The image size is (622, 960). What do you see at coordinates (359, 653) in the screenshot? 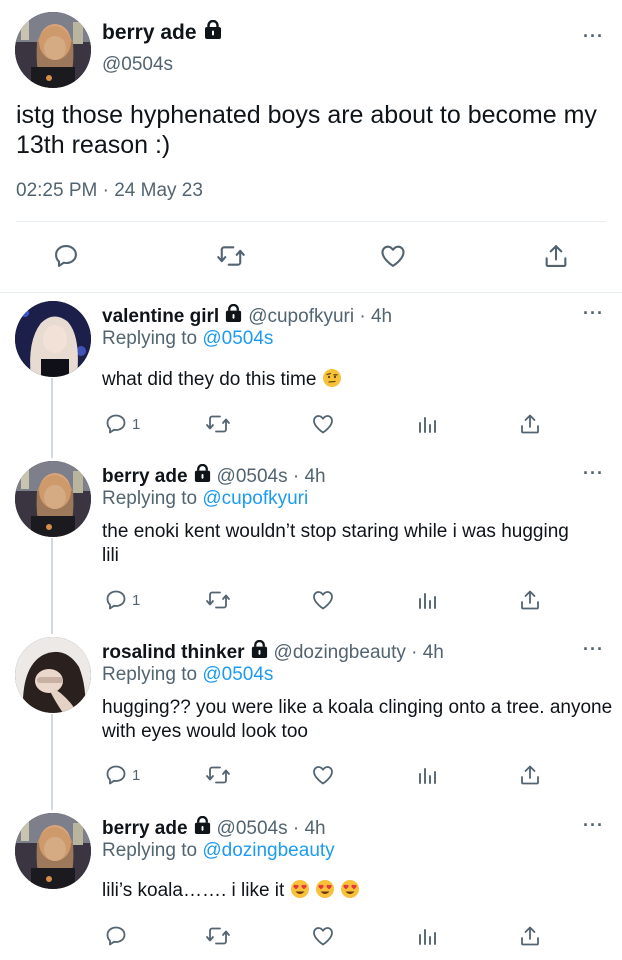
I see `reply-handle-time: @dozingbeauty · 4h` at bounding box center [359, 653].